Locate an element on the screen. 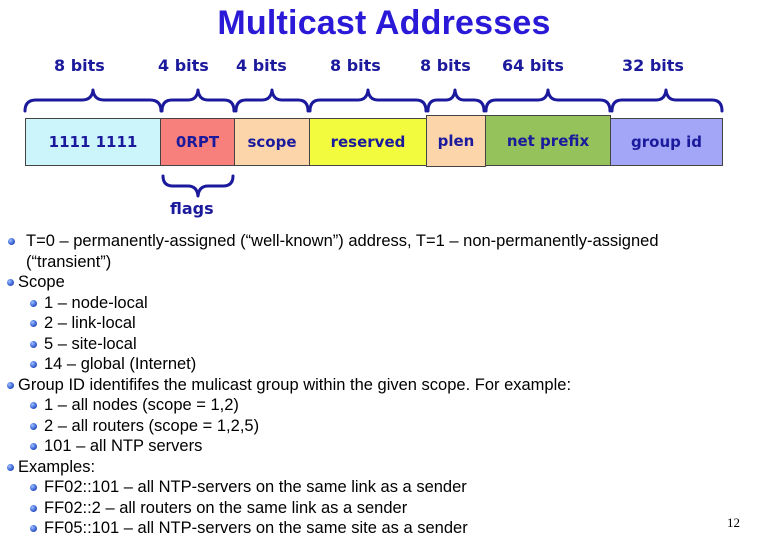  bullet-text: 1 – all nodes (scope = 1,2) is located at coordinates (141, 405).